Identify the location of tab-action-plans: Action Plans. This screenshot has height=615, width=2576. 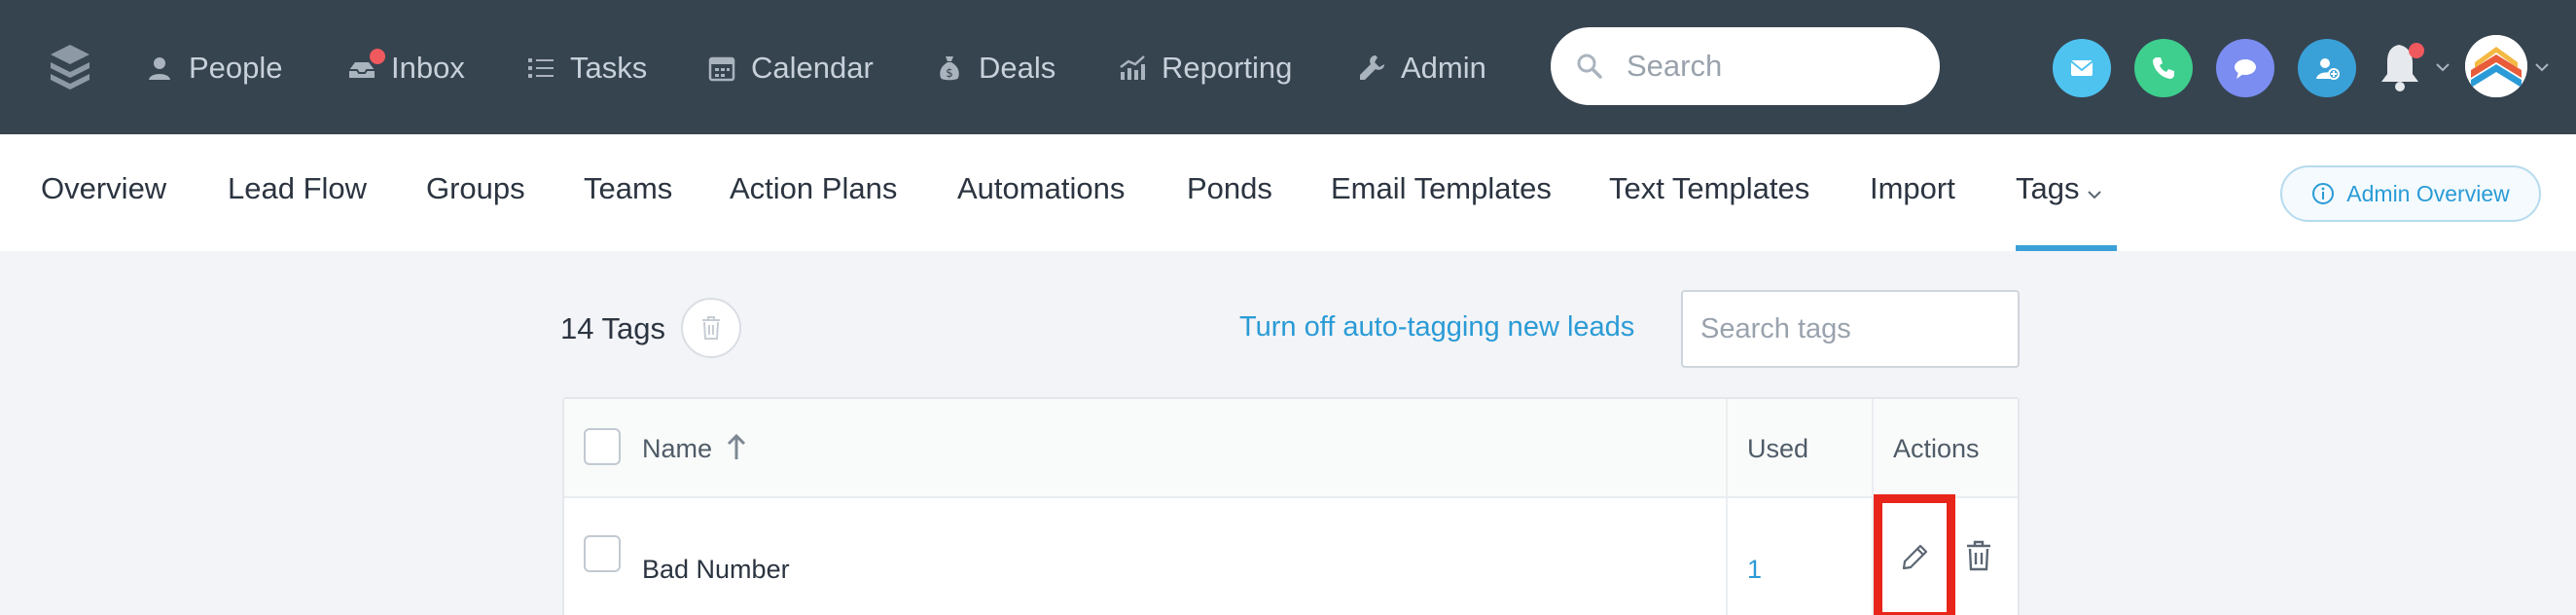
(813, 188).